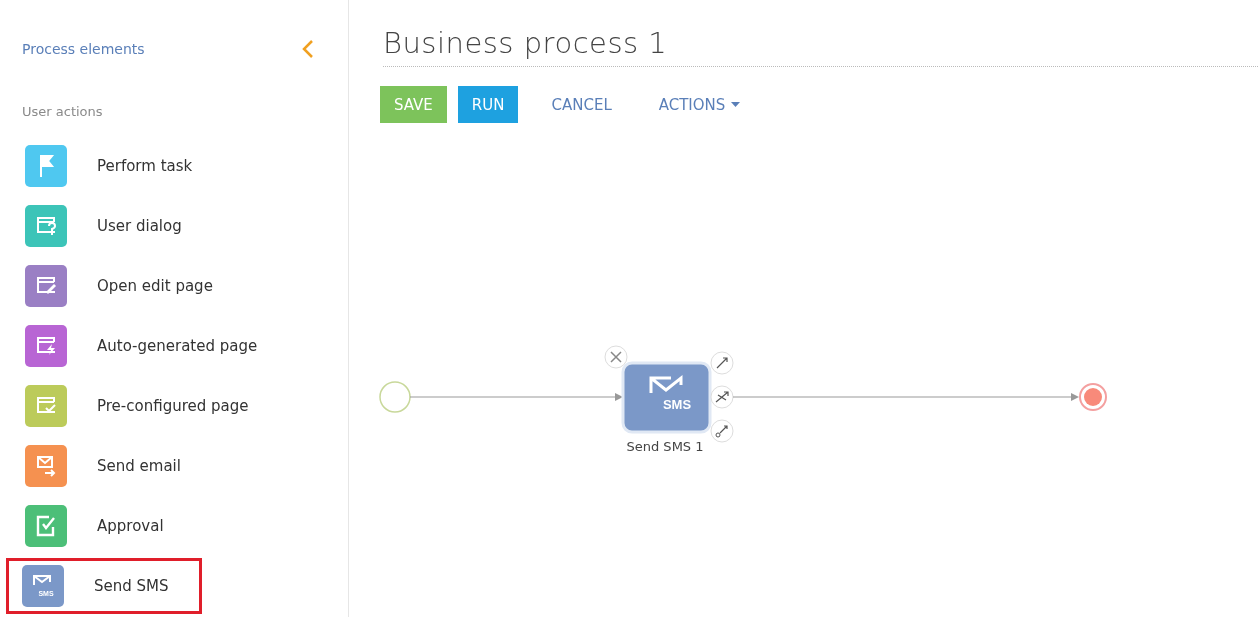  Describe the element at coordinates (62, 112) in the screenshot. I see `section-label: User actions` at that location.